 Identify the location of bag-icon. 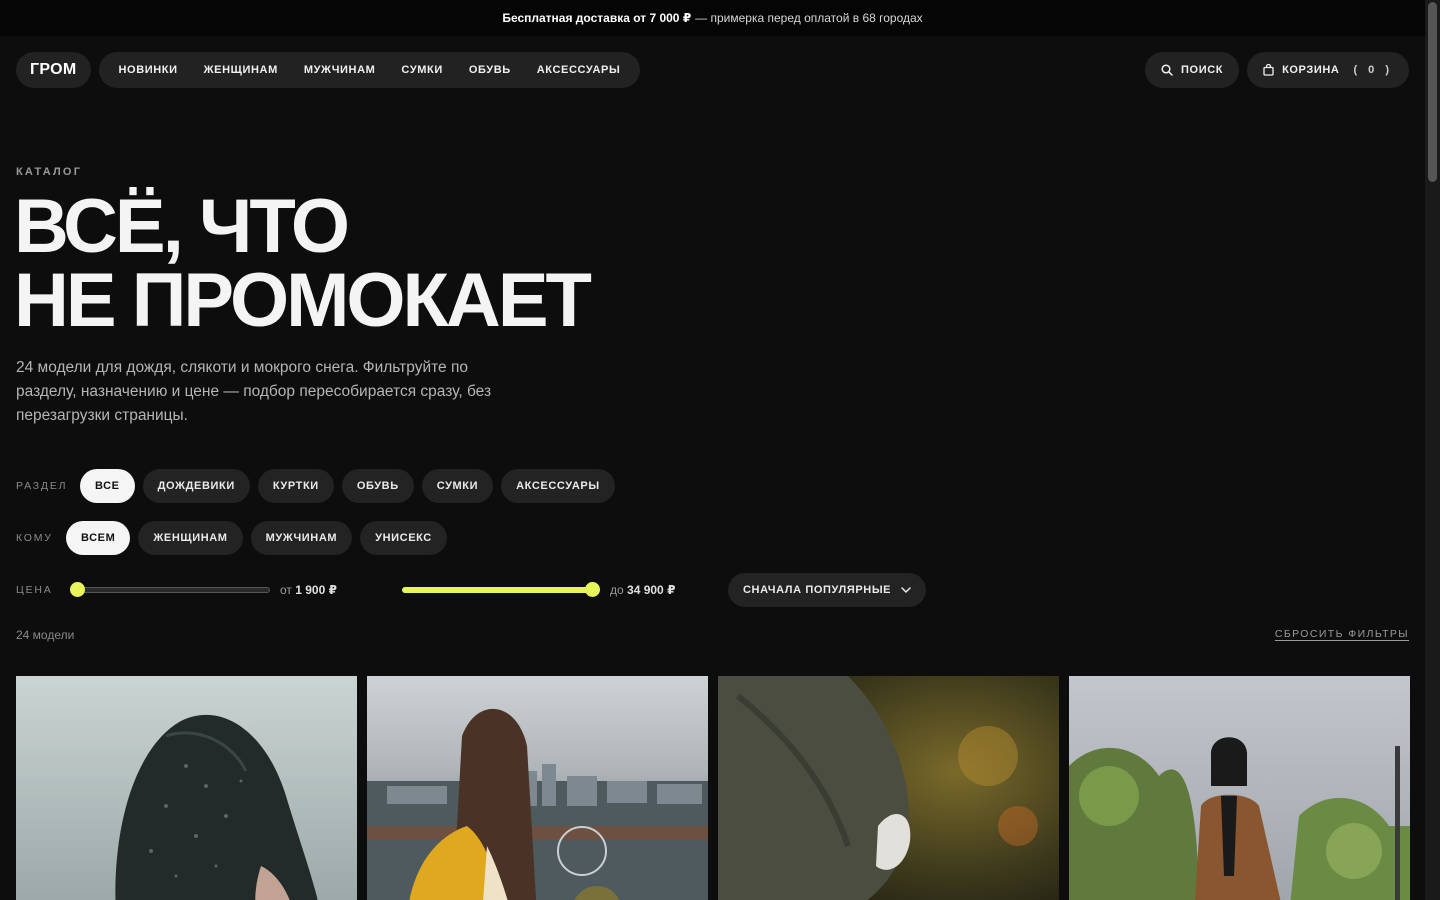
(1268, 70).